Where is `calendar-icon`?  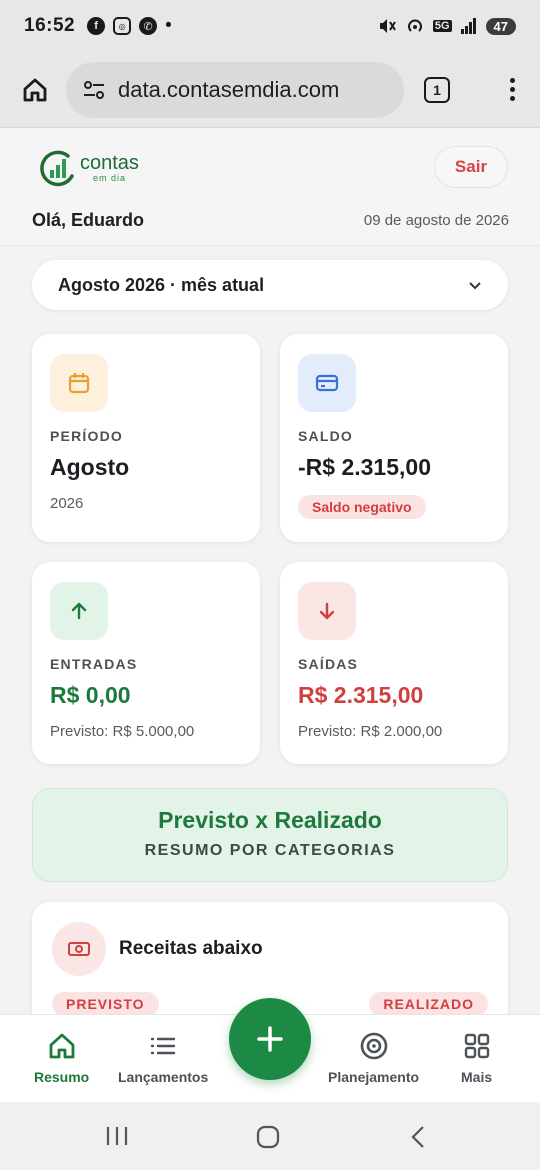
calendar-icon is located at coordinates (79, 383).